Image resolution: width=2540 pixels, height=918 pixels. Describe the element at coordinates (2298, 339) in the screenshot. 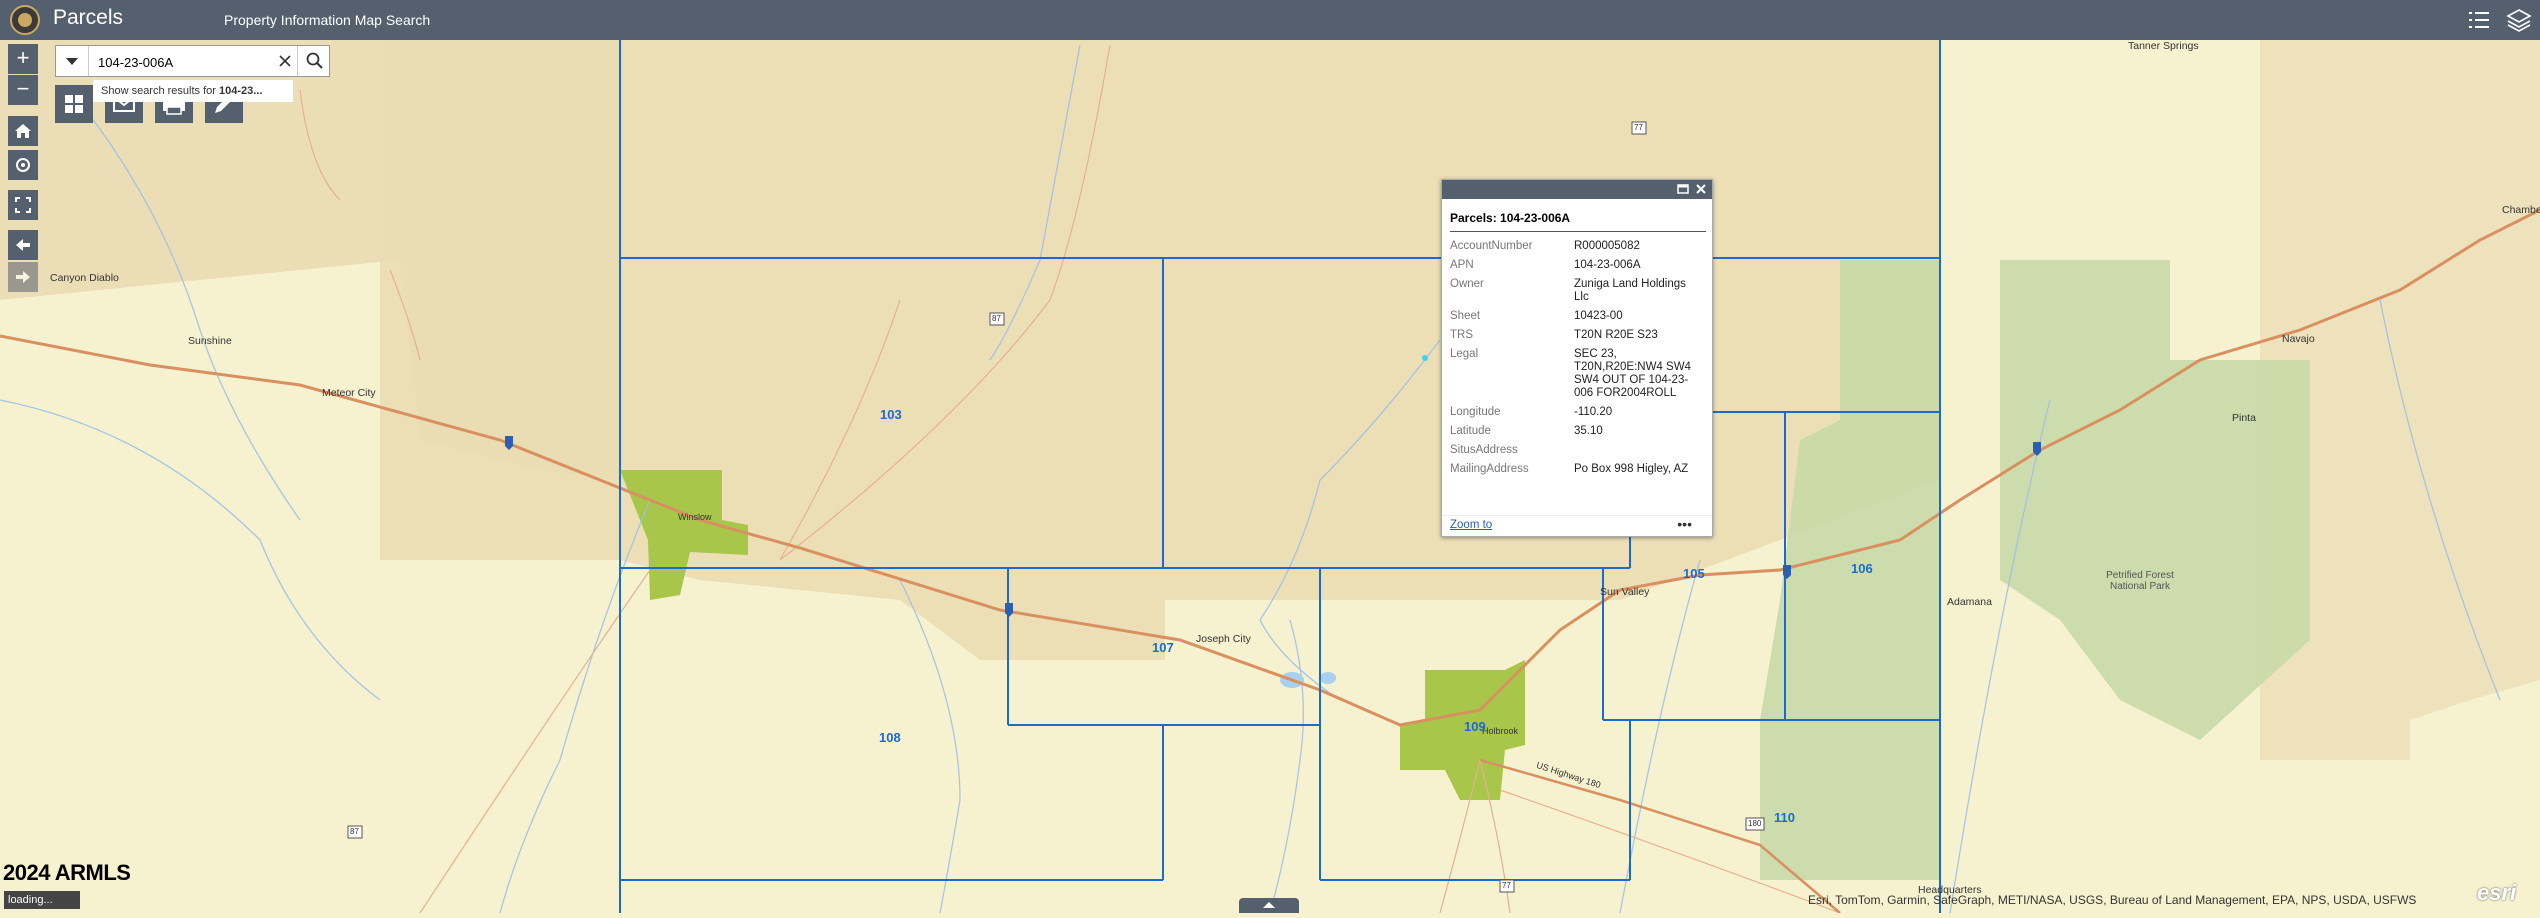

I see `place-label: Navajo` at that location.